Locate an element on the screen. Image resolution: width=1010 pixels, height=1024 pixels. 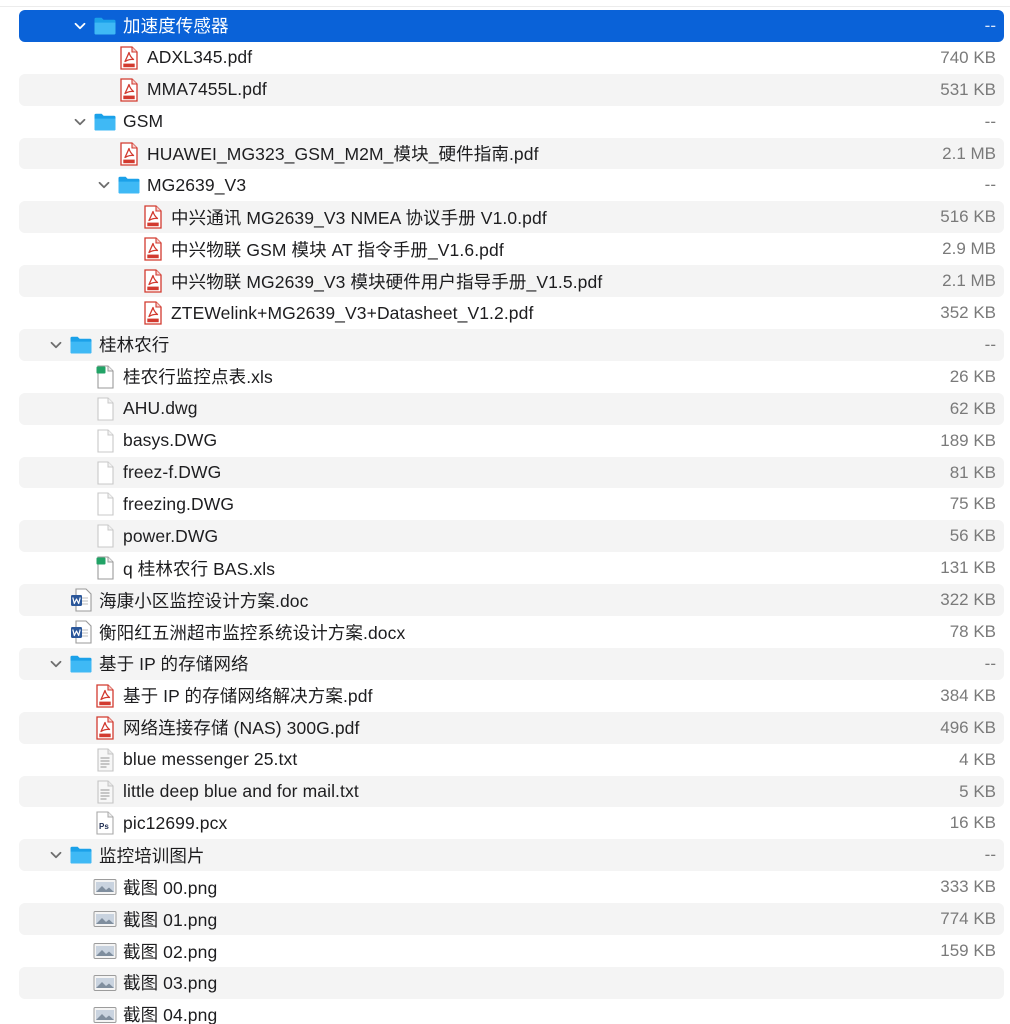
folder-row: MG2639_V3 -- is located at coordinates (511, 186).